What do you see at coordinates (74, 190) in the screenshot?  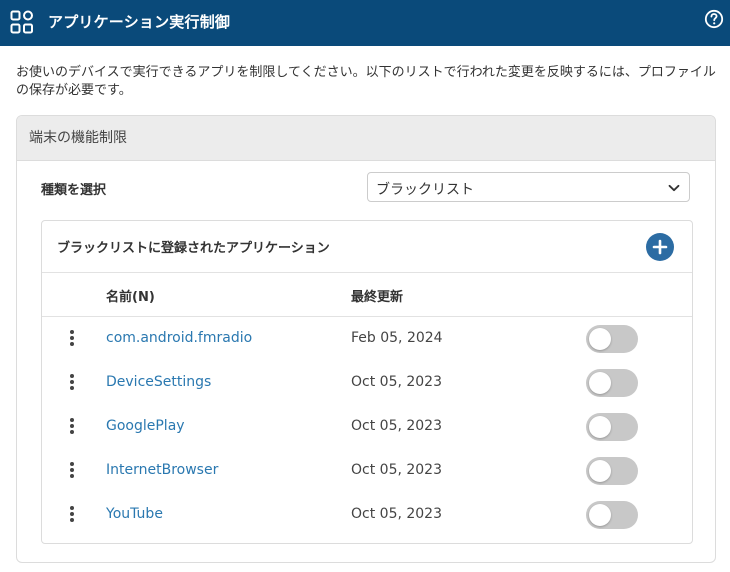 I see `type-select-label: 種類を選択` at bounding box center [74, 190].